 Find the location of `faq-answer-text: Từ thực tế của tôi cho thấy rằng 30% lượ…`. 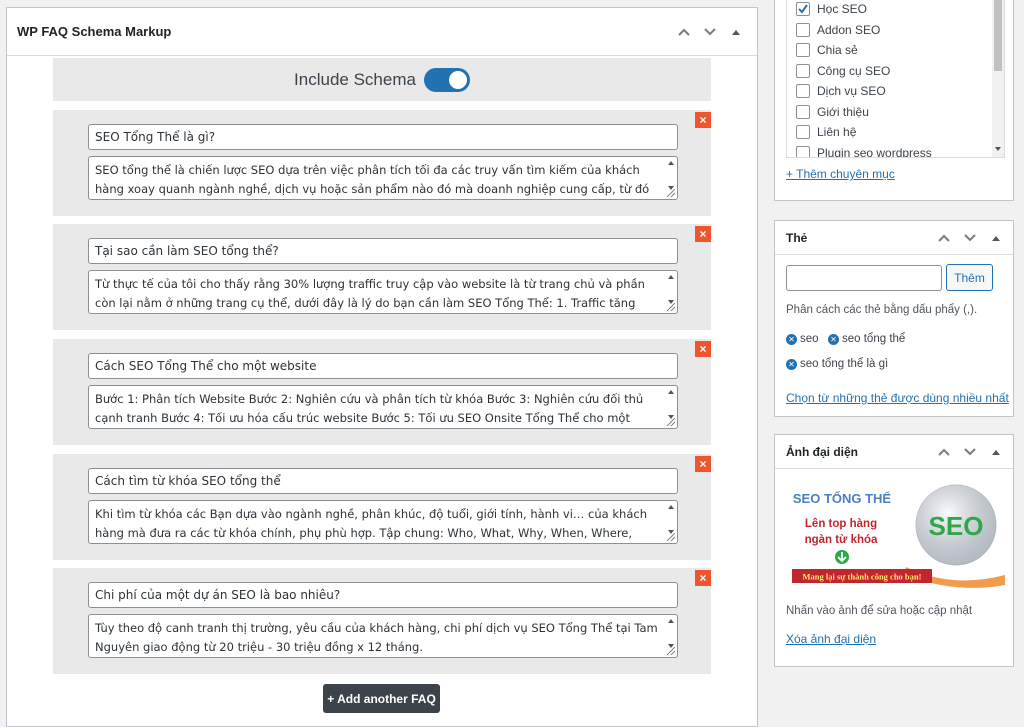

faq-answer-text: Từ thực tế của tôi cho thấy rằng 30% lượ… is located at coordinates (370, 293).